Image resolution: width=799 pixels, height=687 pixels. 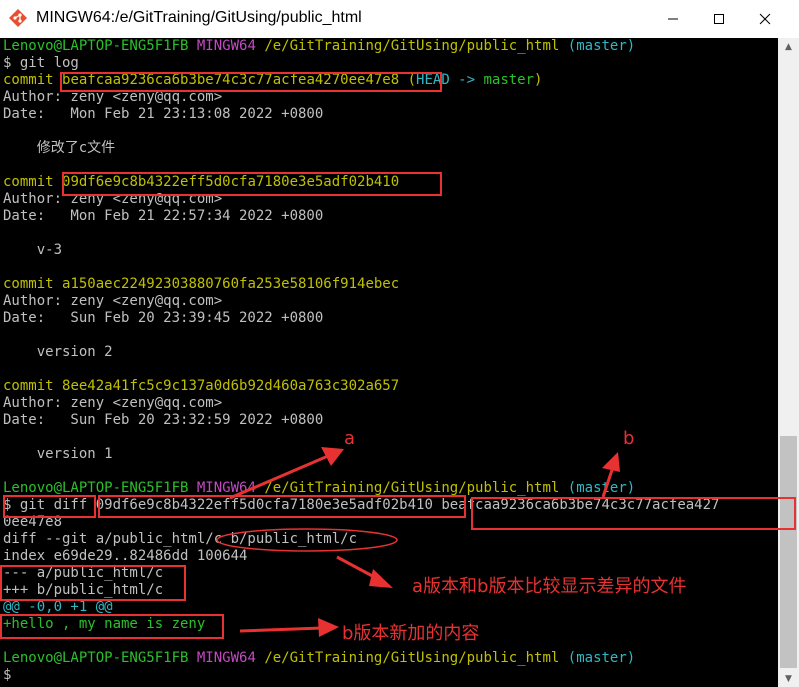 I want to click on scrollbar-thumb, so click(x=788, y=552).